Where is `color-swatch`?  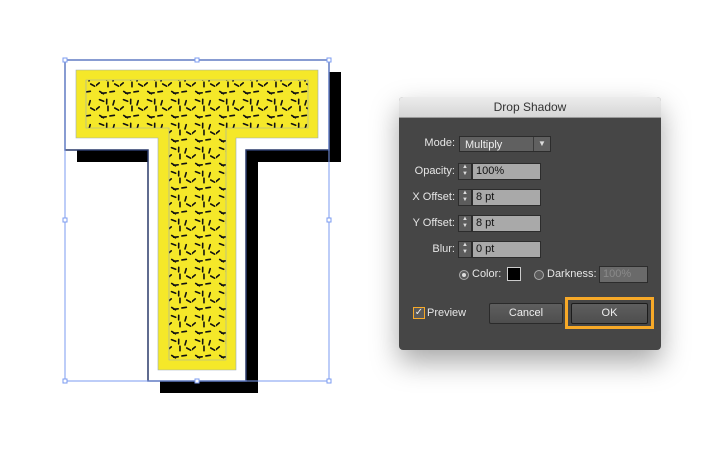
color-swatch is located at coordinates (514, 274).